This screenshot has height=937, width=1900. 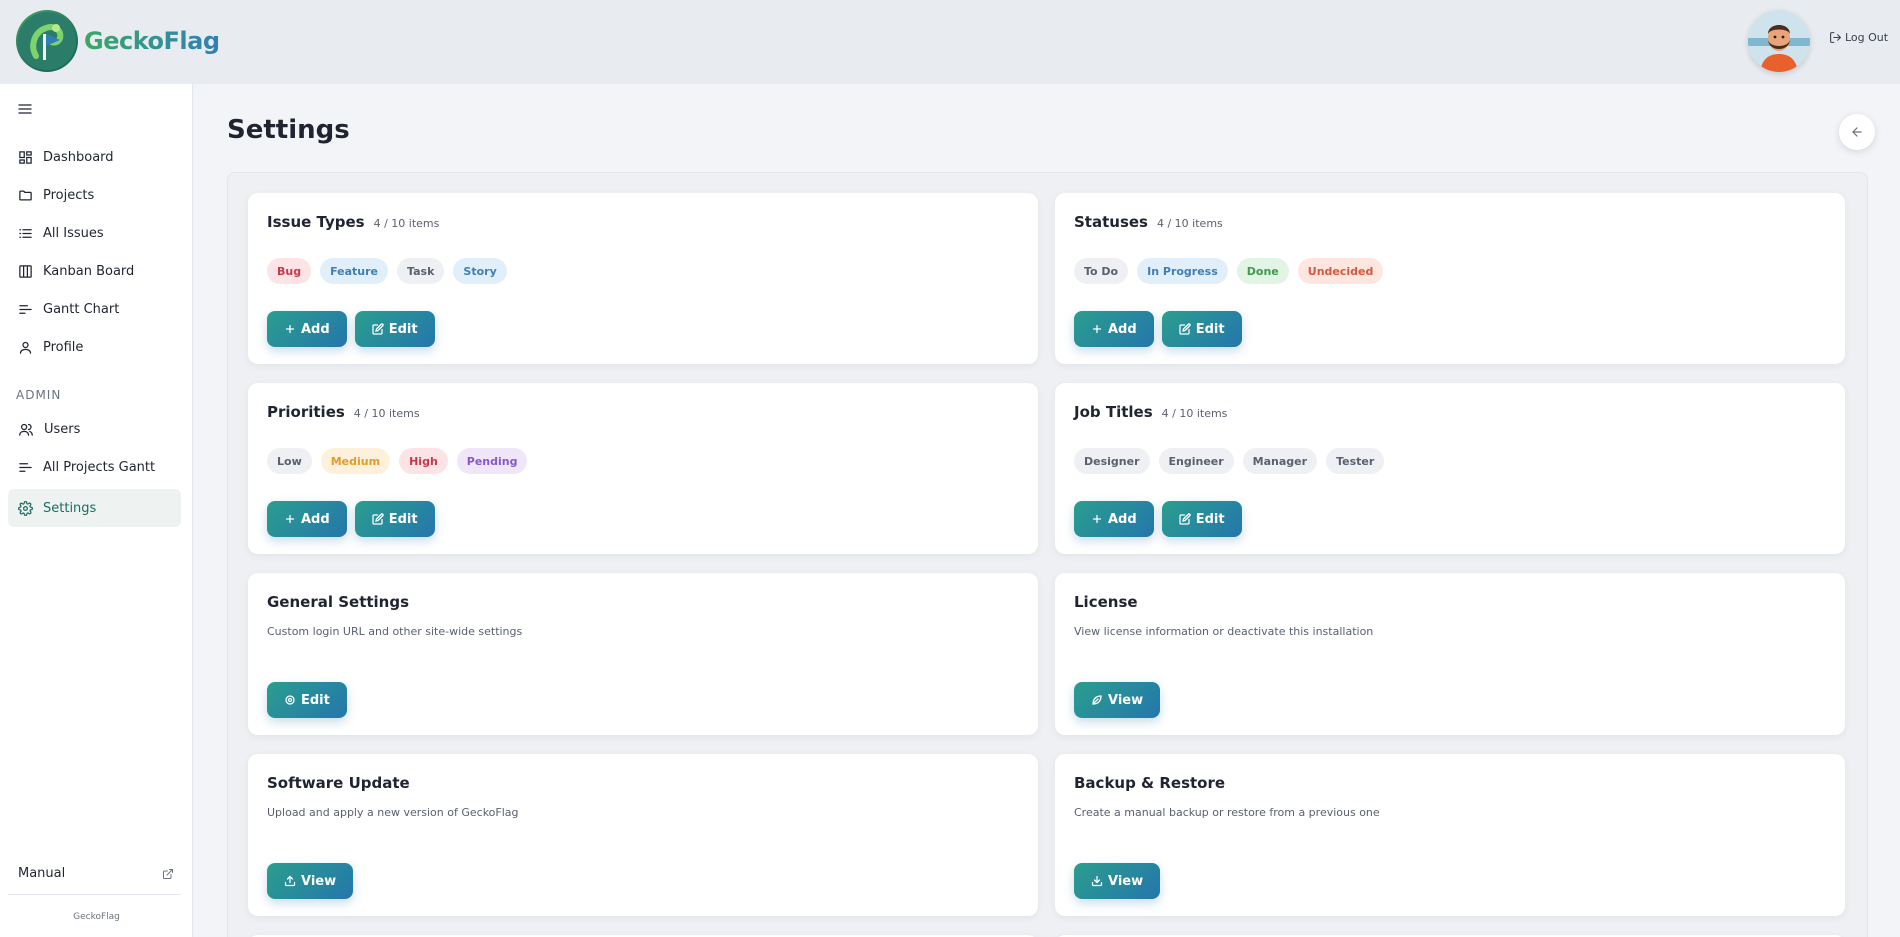 What do you see at coordinates (63, 347) in the screenshot?
I see `sidebar-item-label: Profile` at bounding box center [63, 347].